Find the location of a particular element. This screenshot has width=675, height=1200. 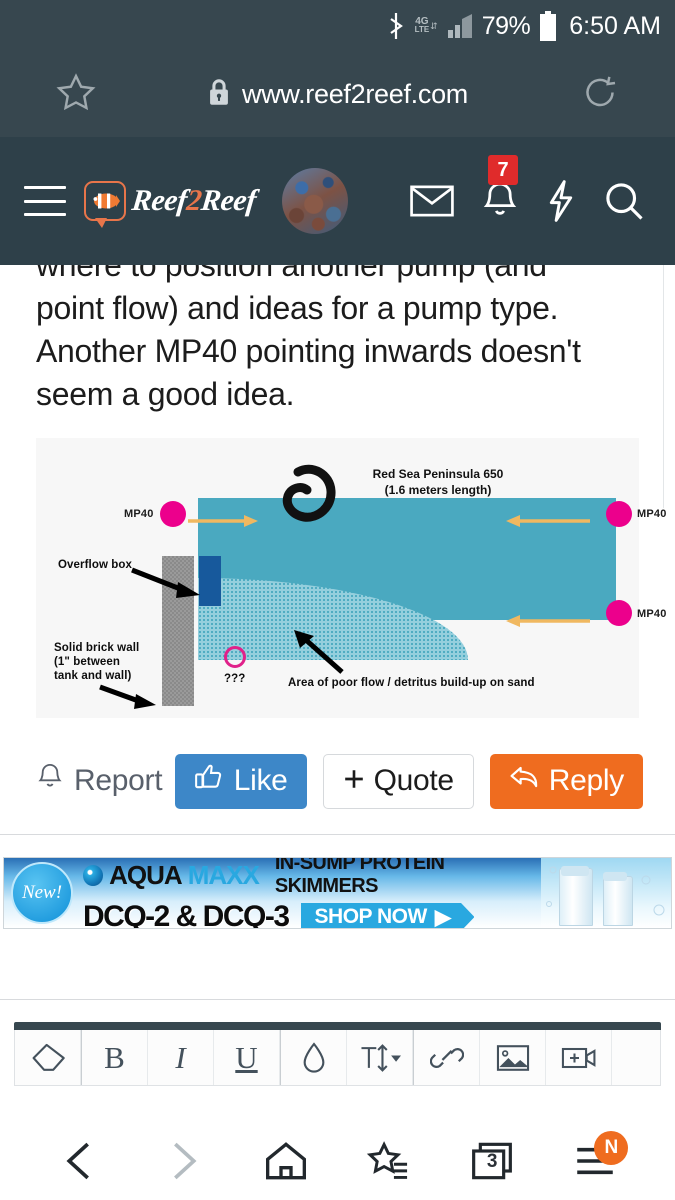

site-logo: Reef2Reef is located at coordinates (171, 204).